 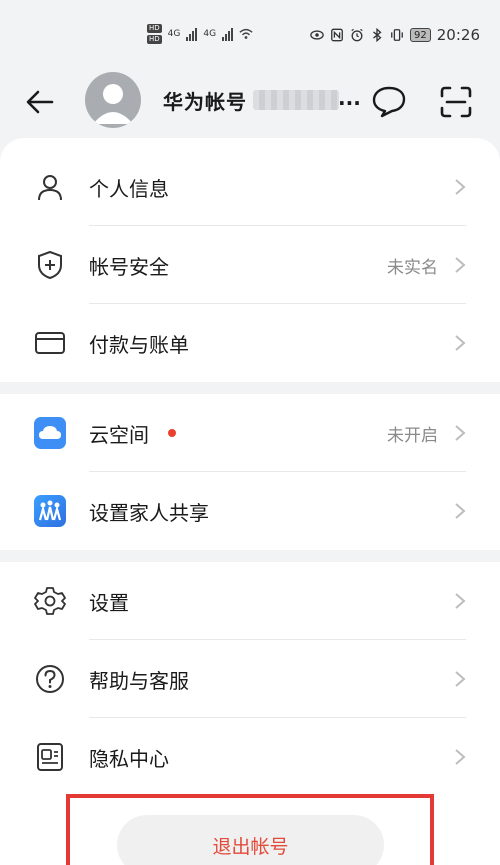 What do you see at coordinates (205, 100) in the screenshot?
I see `account-name: 华为帐号` at bounding box center [205, 100].